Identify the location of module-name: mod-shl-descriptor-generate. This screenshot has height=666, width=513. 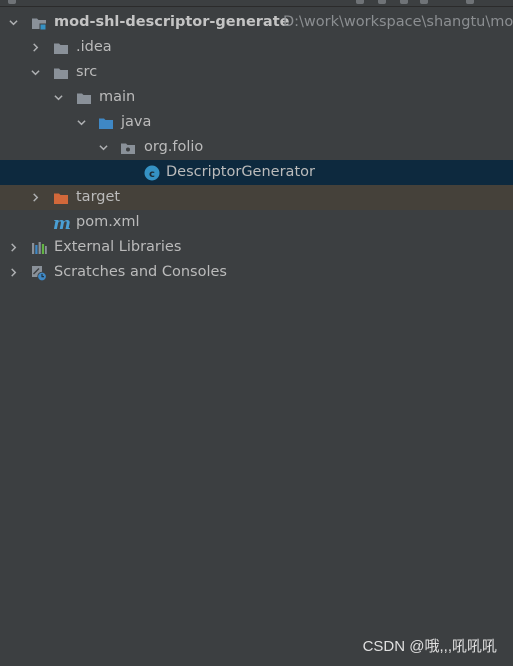
(172, 22).